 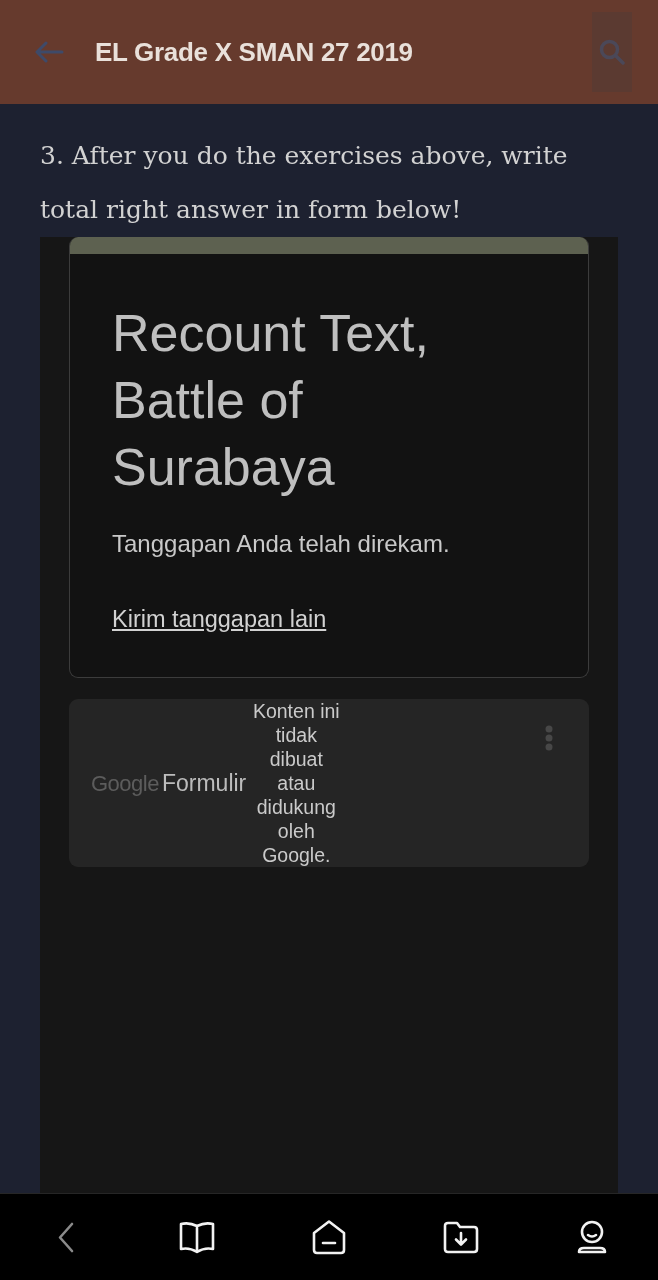 I want to click on disclaimer-text: Konten ini tidak dibuat atau didukung oleh Google., so click(x=296, y=783).